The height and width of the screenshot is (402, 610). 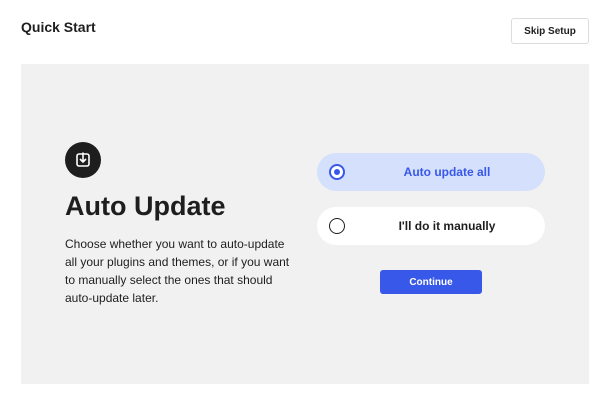 What do you see at coordinates (550, 31) in the screenshot?
I see `skip-setup-button: Skip Setup` at bounding box center [550, 31].